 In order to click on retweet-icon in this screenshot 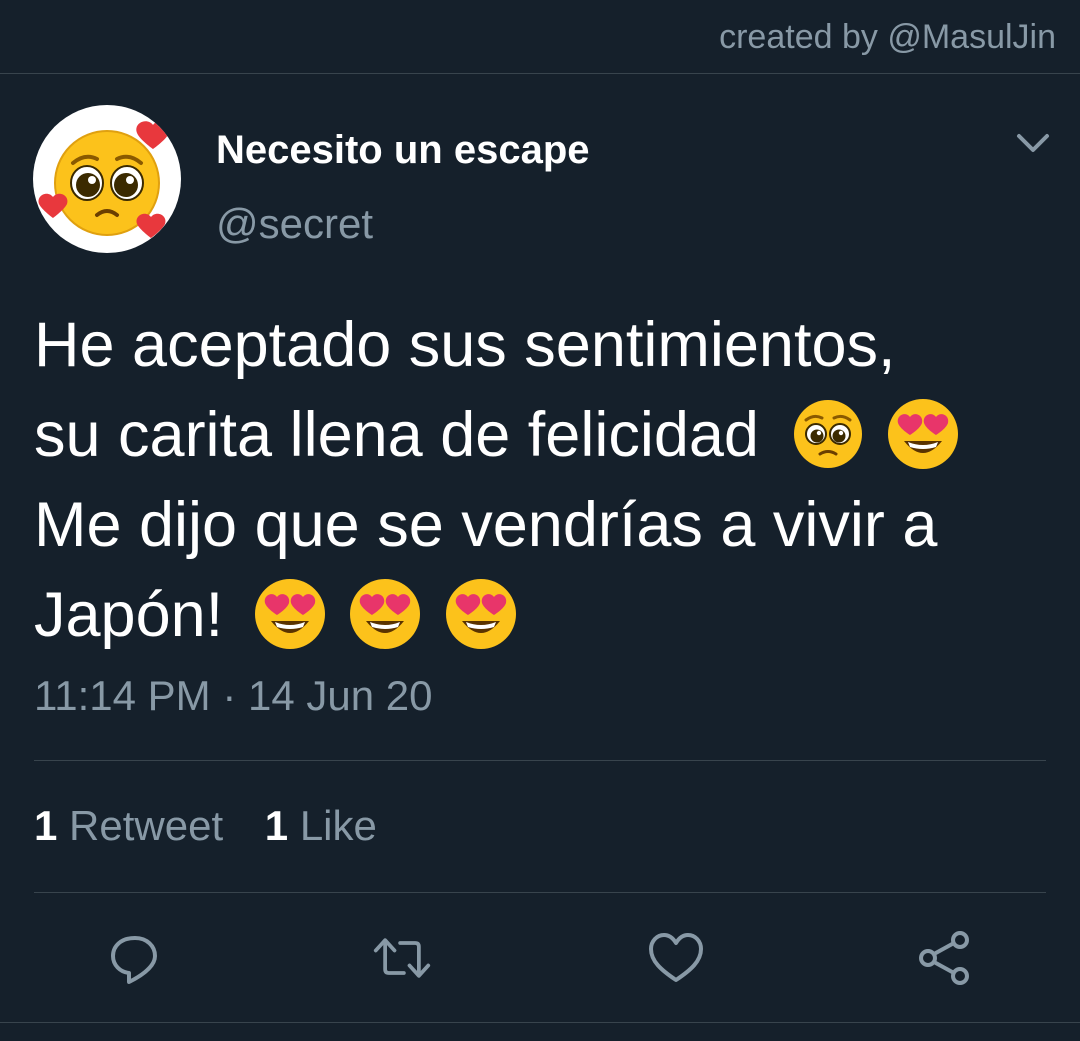, I will do `click(402, 958)`.